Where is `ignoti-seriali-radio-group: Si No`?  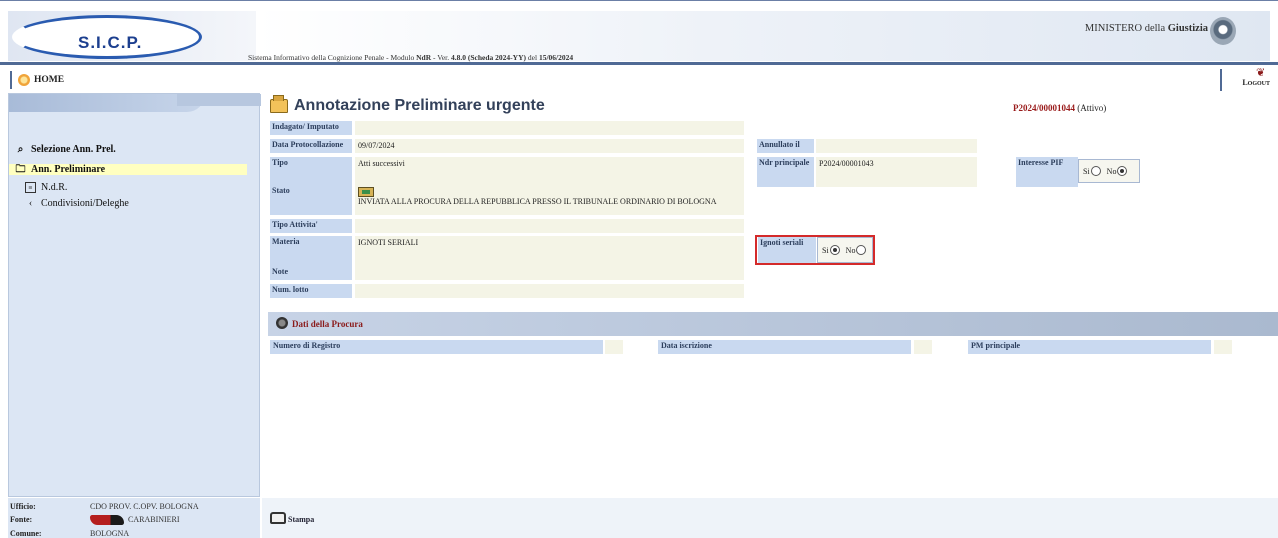 ignoti-seriali-radio-group: Si No is located at coordinates (845, 250).